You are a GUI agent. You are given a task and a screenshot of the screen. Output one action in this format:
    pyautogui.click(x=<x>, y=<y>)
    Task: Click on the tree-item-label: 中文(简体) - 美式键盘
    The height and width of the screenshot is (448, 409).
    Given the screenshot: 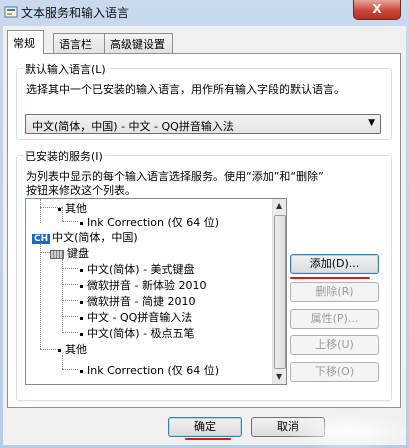 What is the action you would take?
    pyautogui.click(x=141, y=269)
    